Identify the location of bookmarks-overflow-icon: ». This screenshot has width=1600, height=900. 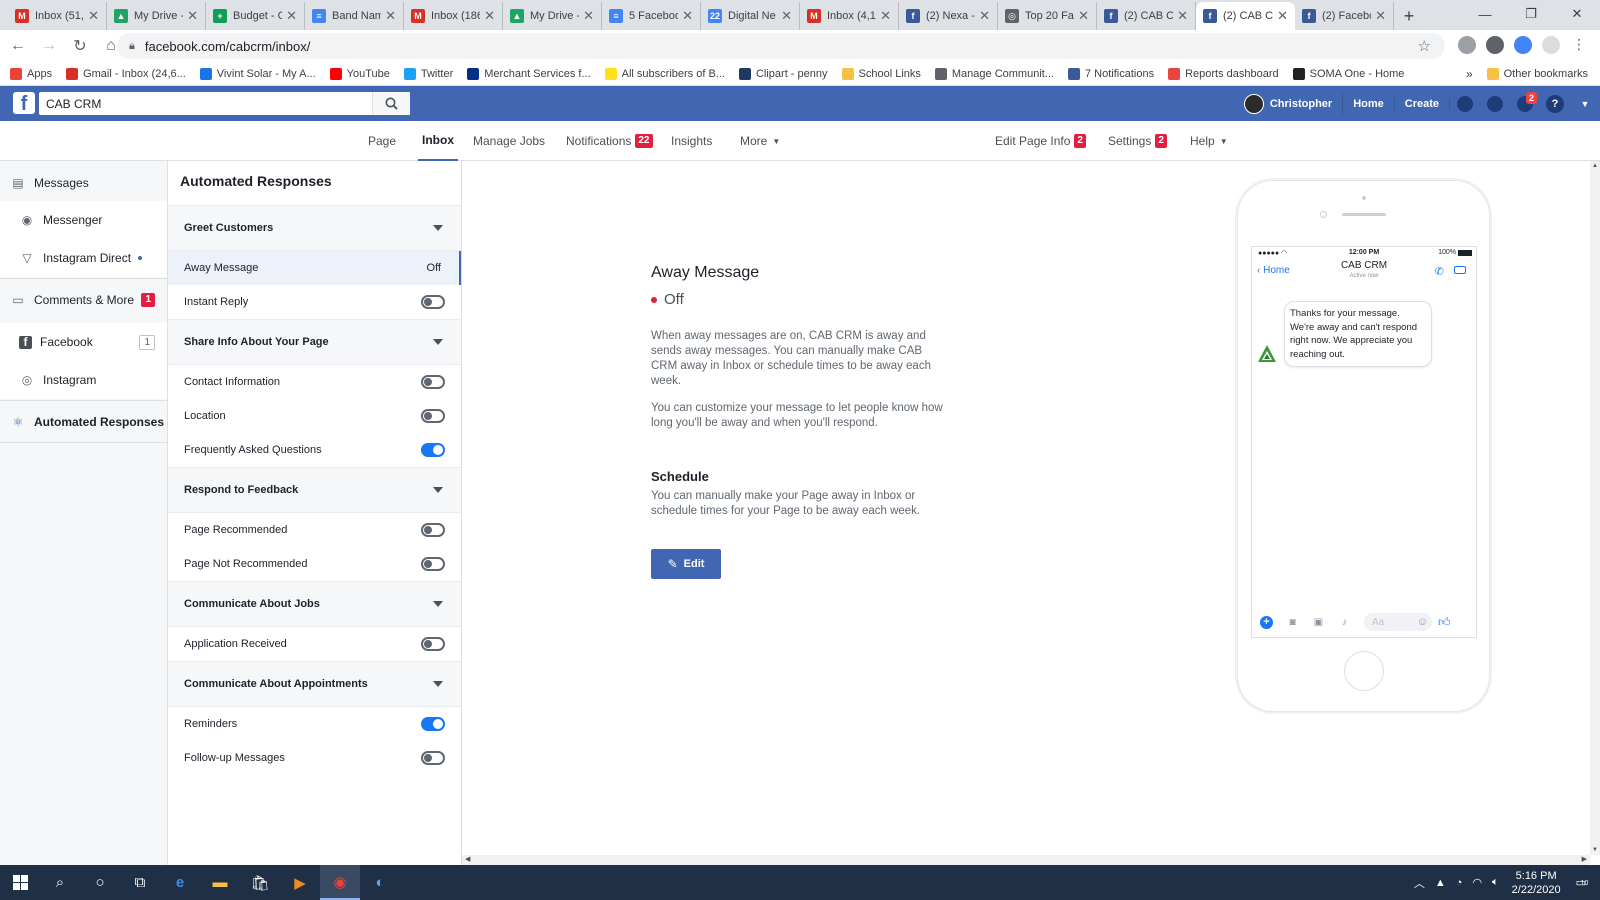
(1469, 74).